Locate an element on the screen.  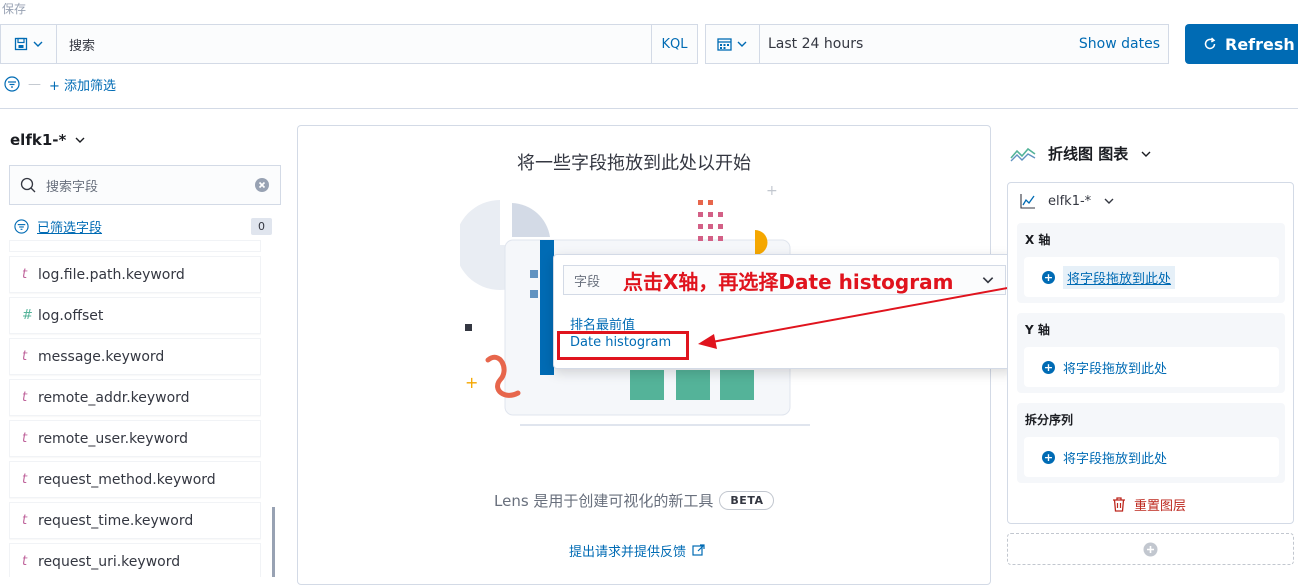
lens-intro-text: Lens 是用于创建可视化的新工具 is located at coordinates (604, 501).